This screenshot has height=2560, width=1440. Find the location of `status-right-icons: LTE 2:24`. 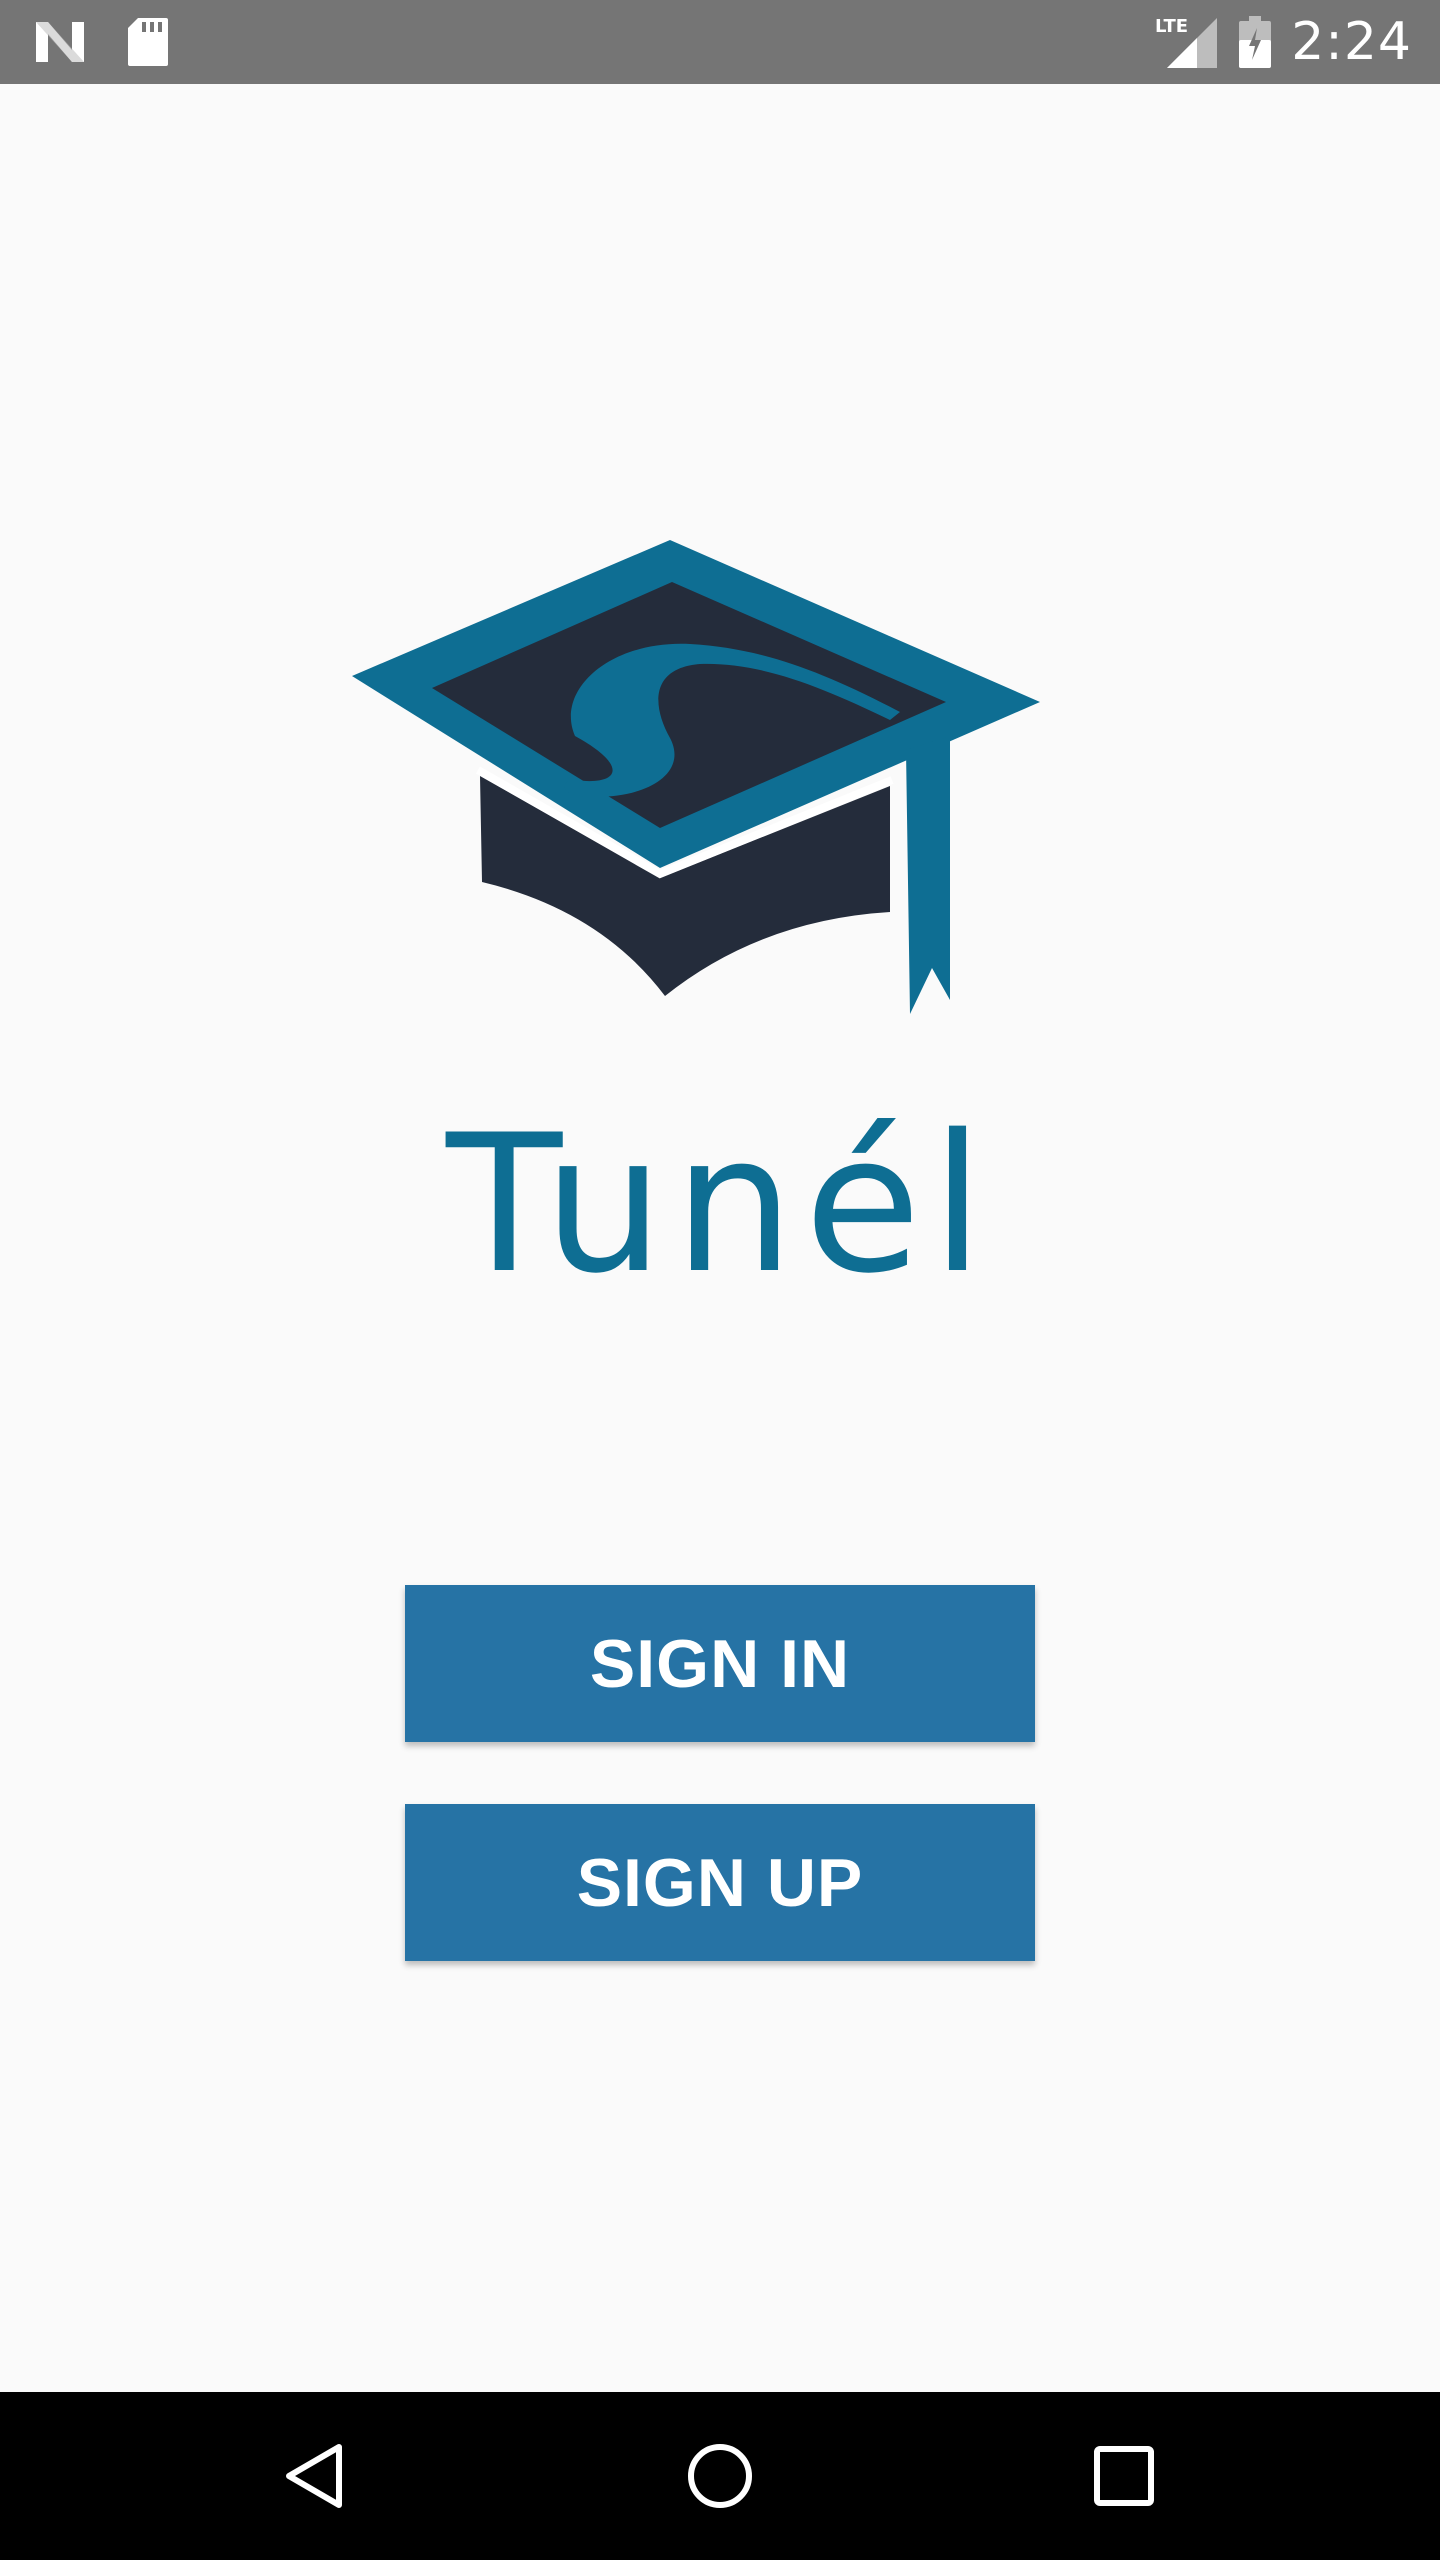

status-right-icons: LTE 2:24 is located at coordinates (1283, 42).